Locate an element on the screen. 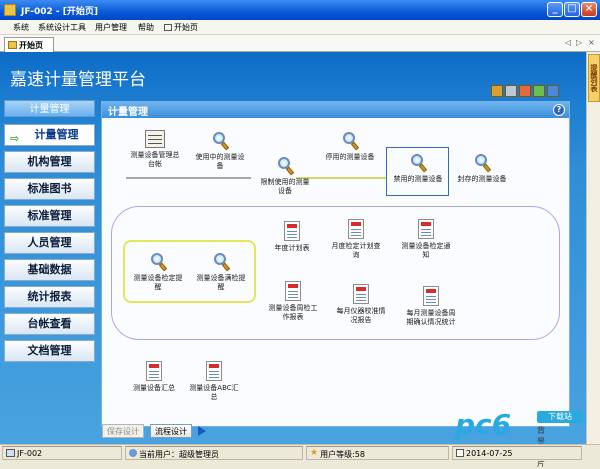 The width and height of the screenshot is (600, 469). status-user-text: 当前用户：超级管理员 is located at coordinates (179, 454).